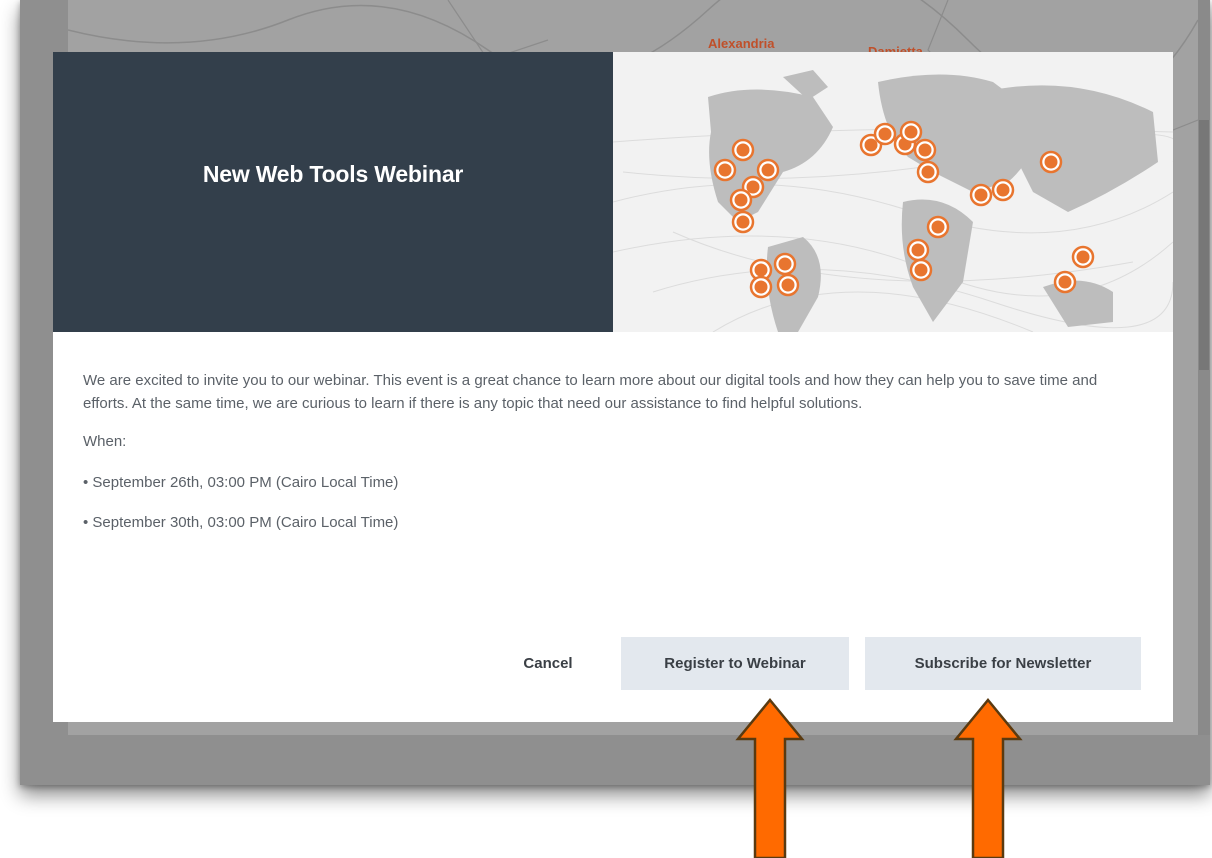  Describe the element at coordinates (1003, 663) in the screenshot. I see `subscribe-newsletter-button: Subscribe for Newsletter` at that location.